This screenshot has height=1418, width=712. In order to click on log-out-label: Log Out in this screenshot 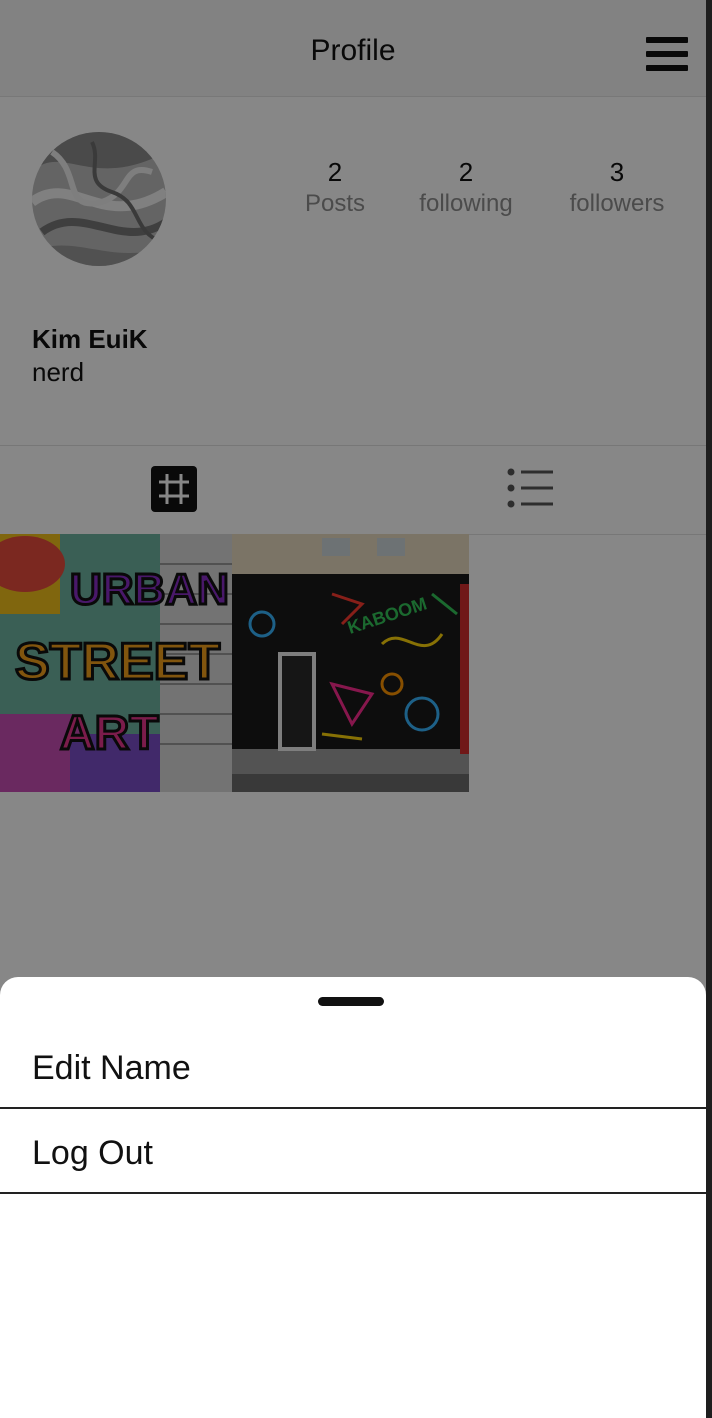, I will do `click(92, 1153)`.